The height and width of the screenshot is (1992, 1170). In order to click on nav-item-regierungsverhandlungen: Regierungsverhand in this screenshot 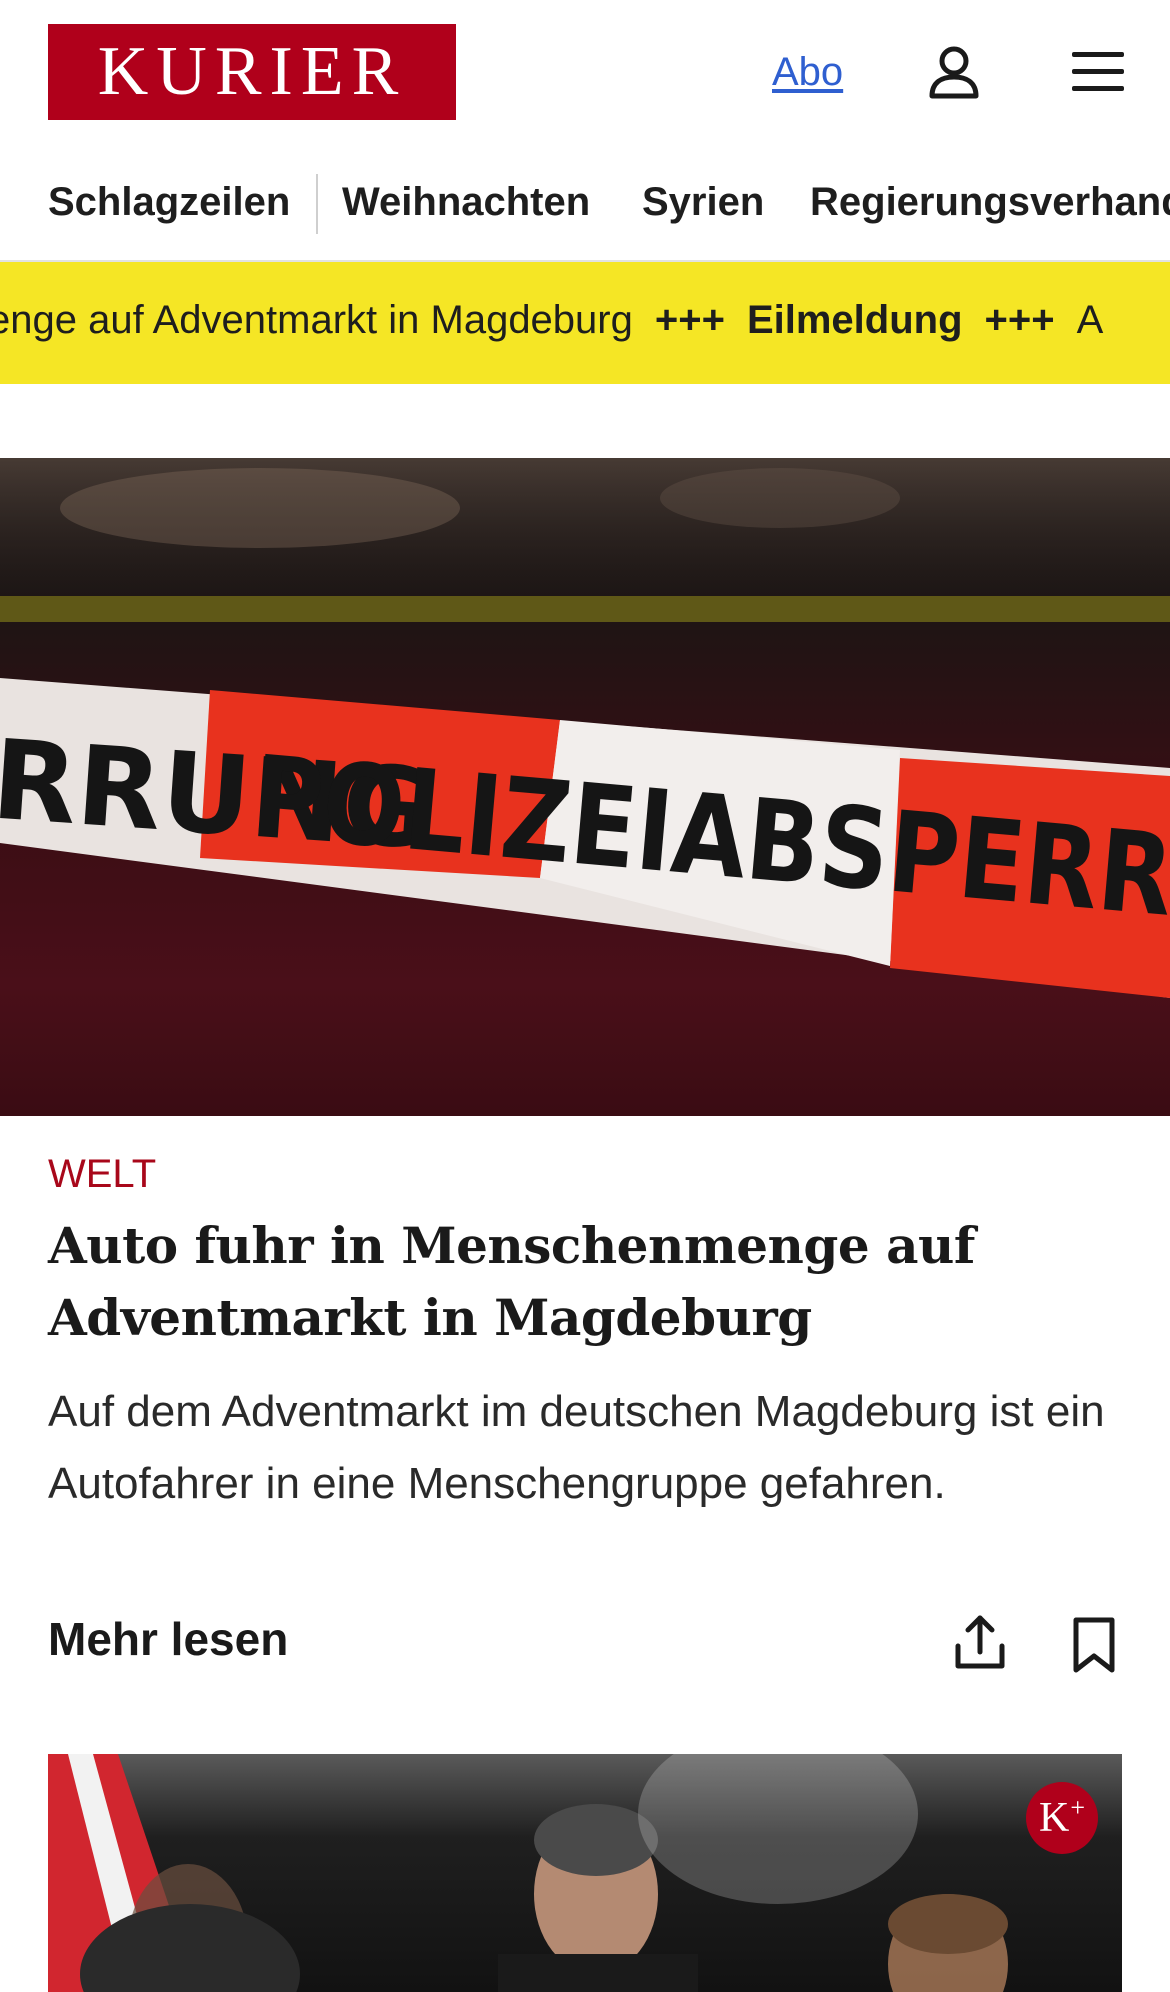, I will do `click(990, 202)`.